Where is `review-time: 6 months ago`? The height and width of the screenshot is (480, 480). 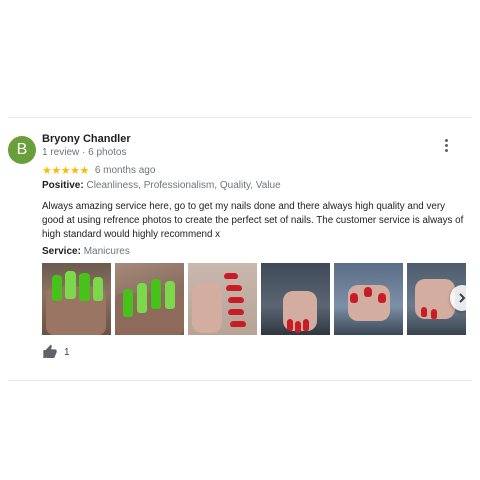 review-time: 6 months ago is located at coordinates (125, 170).